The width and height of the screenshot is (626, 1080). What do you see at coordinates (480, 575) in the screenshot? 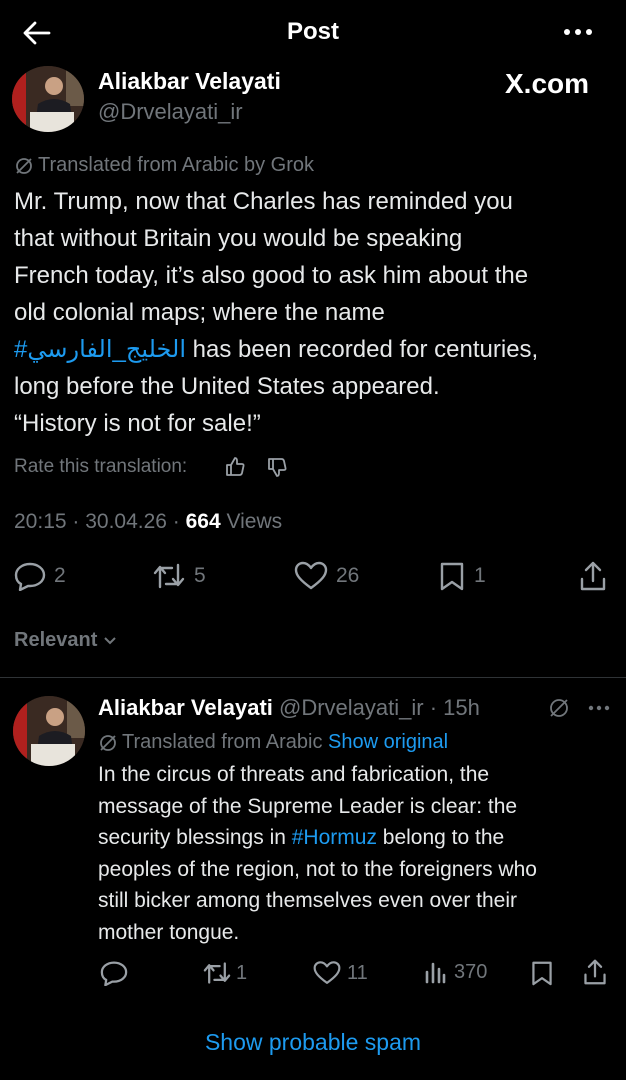
I see `bookmark-count: 1` at bounding box center [480, 575].